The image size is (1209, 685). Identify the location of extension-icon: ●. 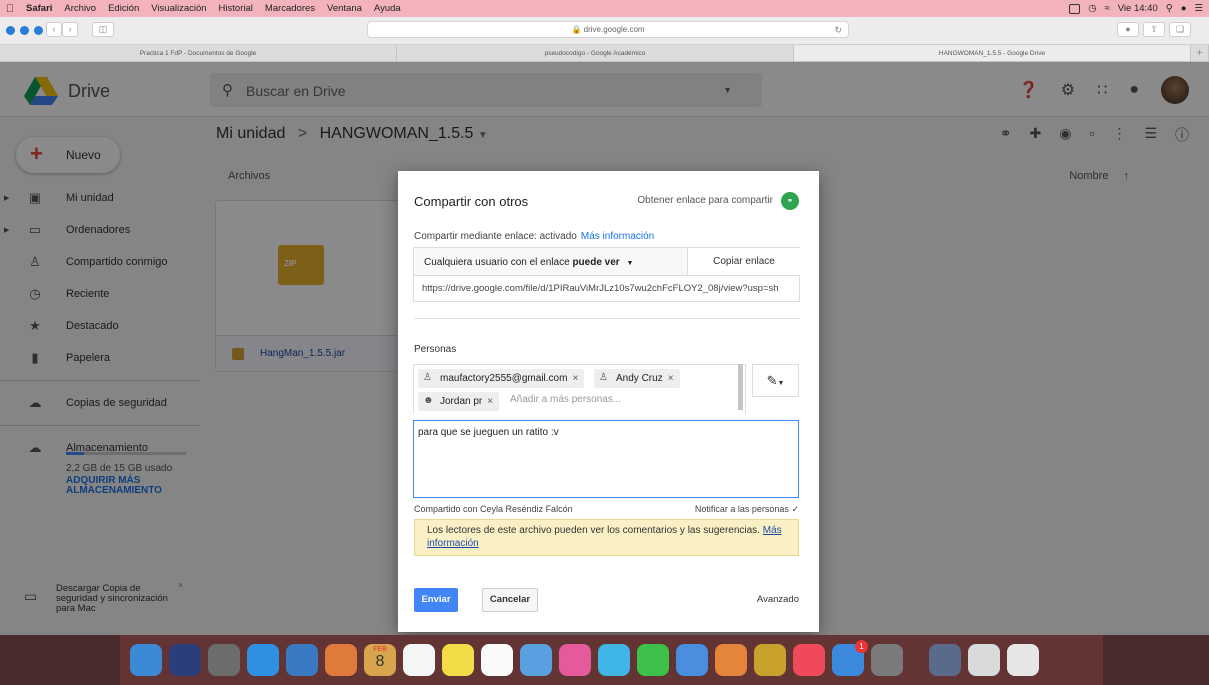
(1128, 29).